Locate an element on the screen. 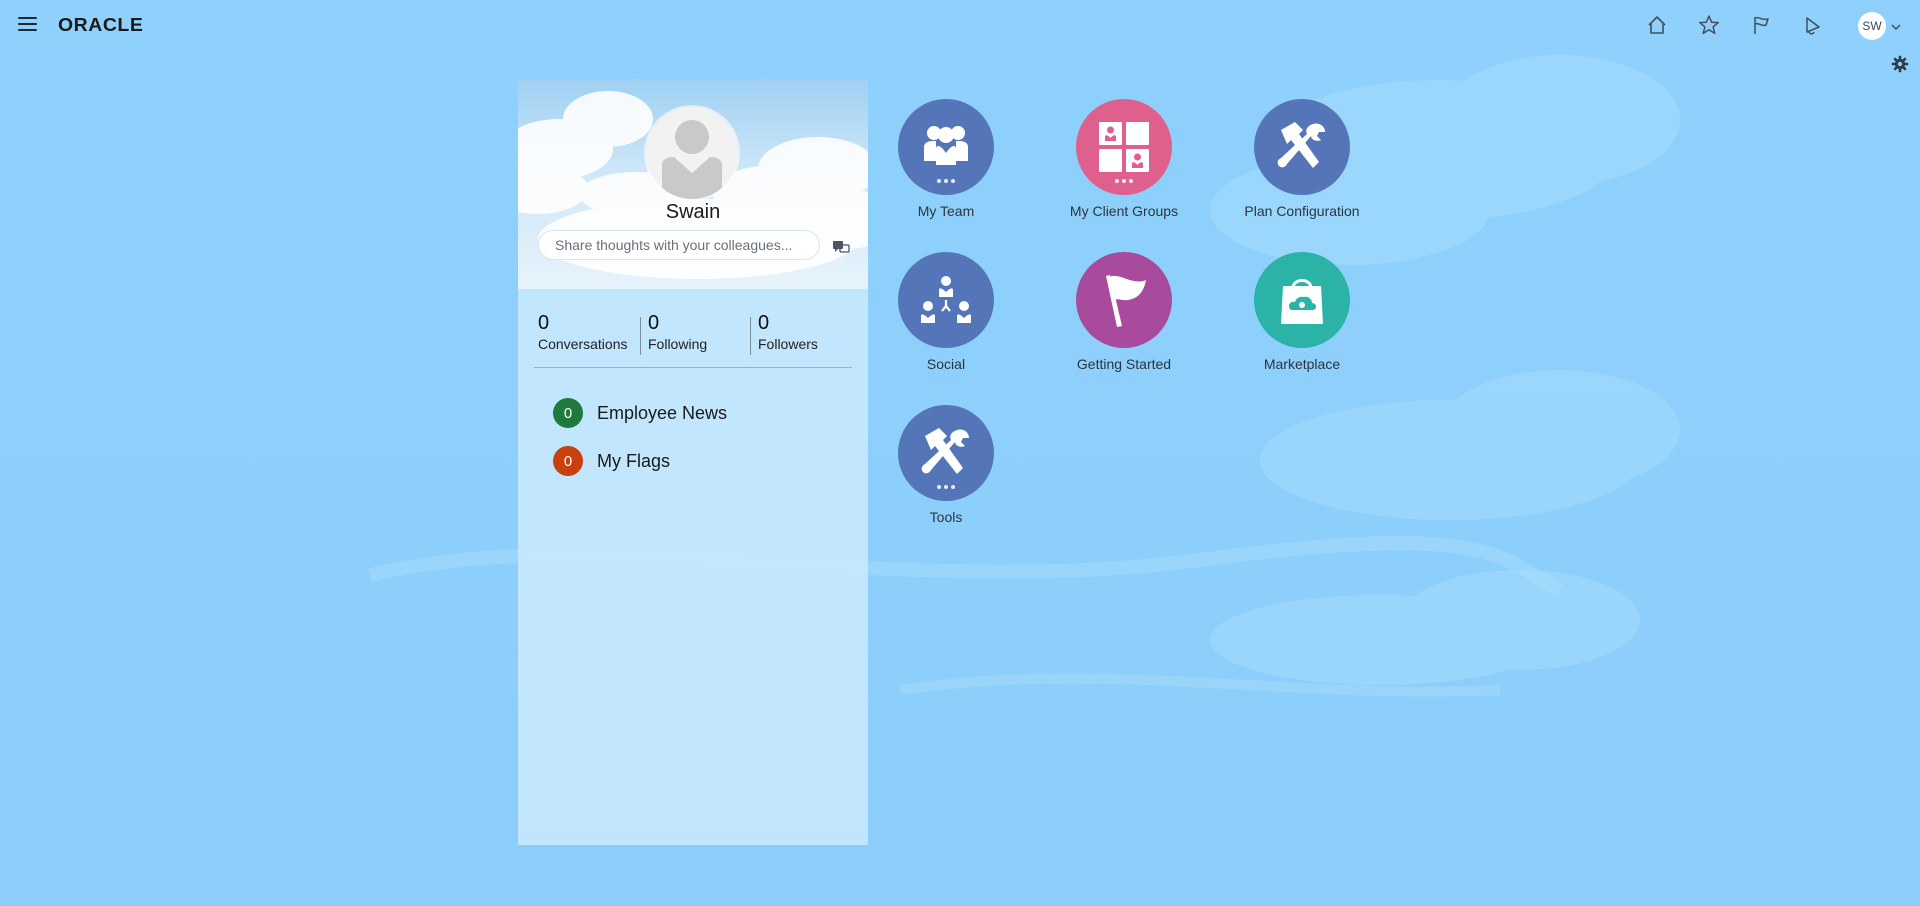  settings-gear-icon is located at coordinates (1900, 64).